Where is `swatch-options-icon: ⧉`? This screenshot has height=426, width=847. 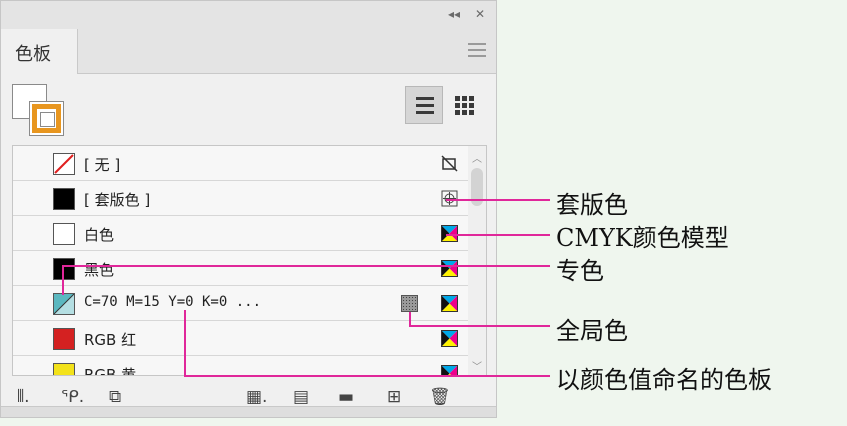
swatch-options-icon: ⧉ is located at coordinates (115, 397).